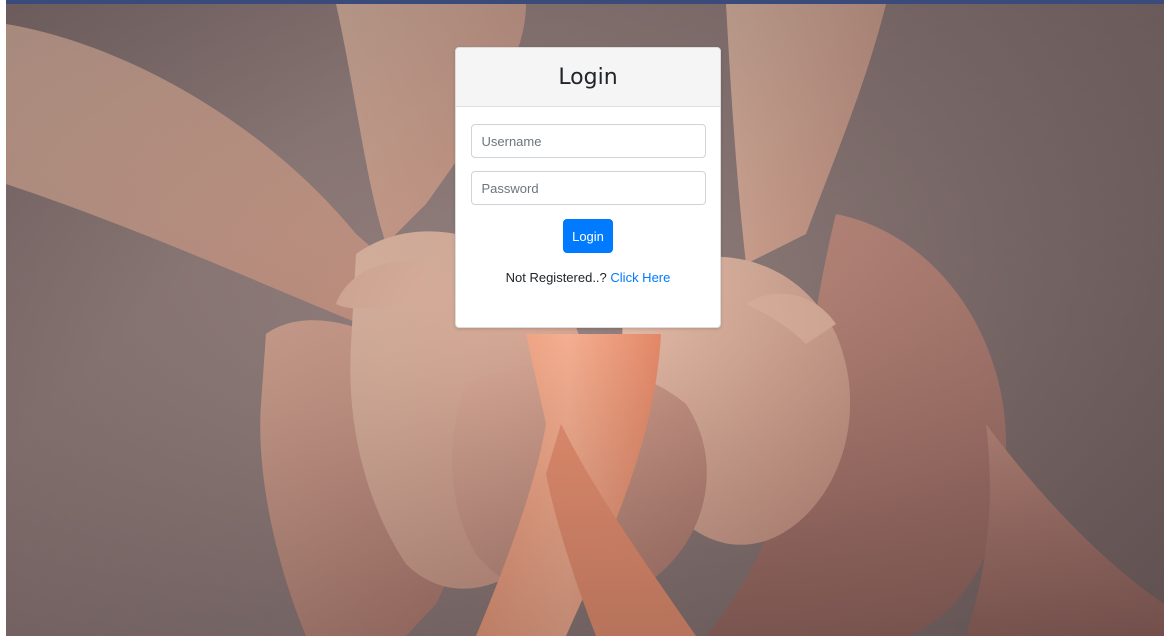 The height and width of the screenshot is (636, 1170). What do you see at coordinates (640, 277) in the screenshot?
I see `register-link: Click Here` at bounding box center [640, 277].